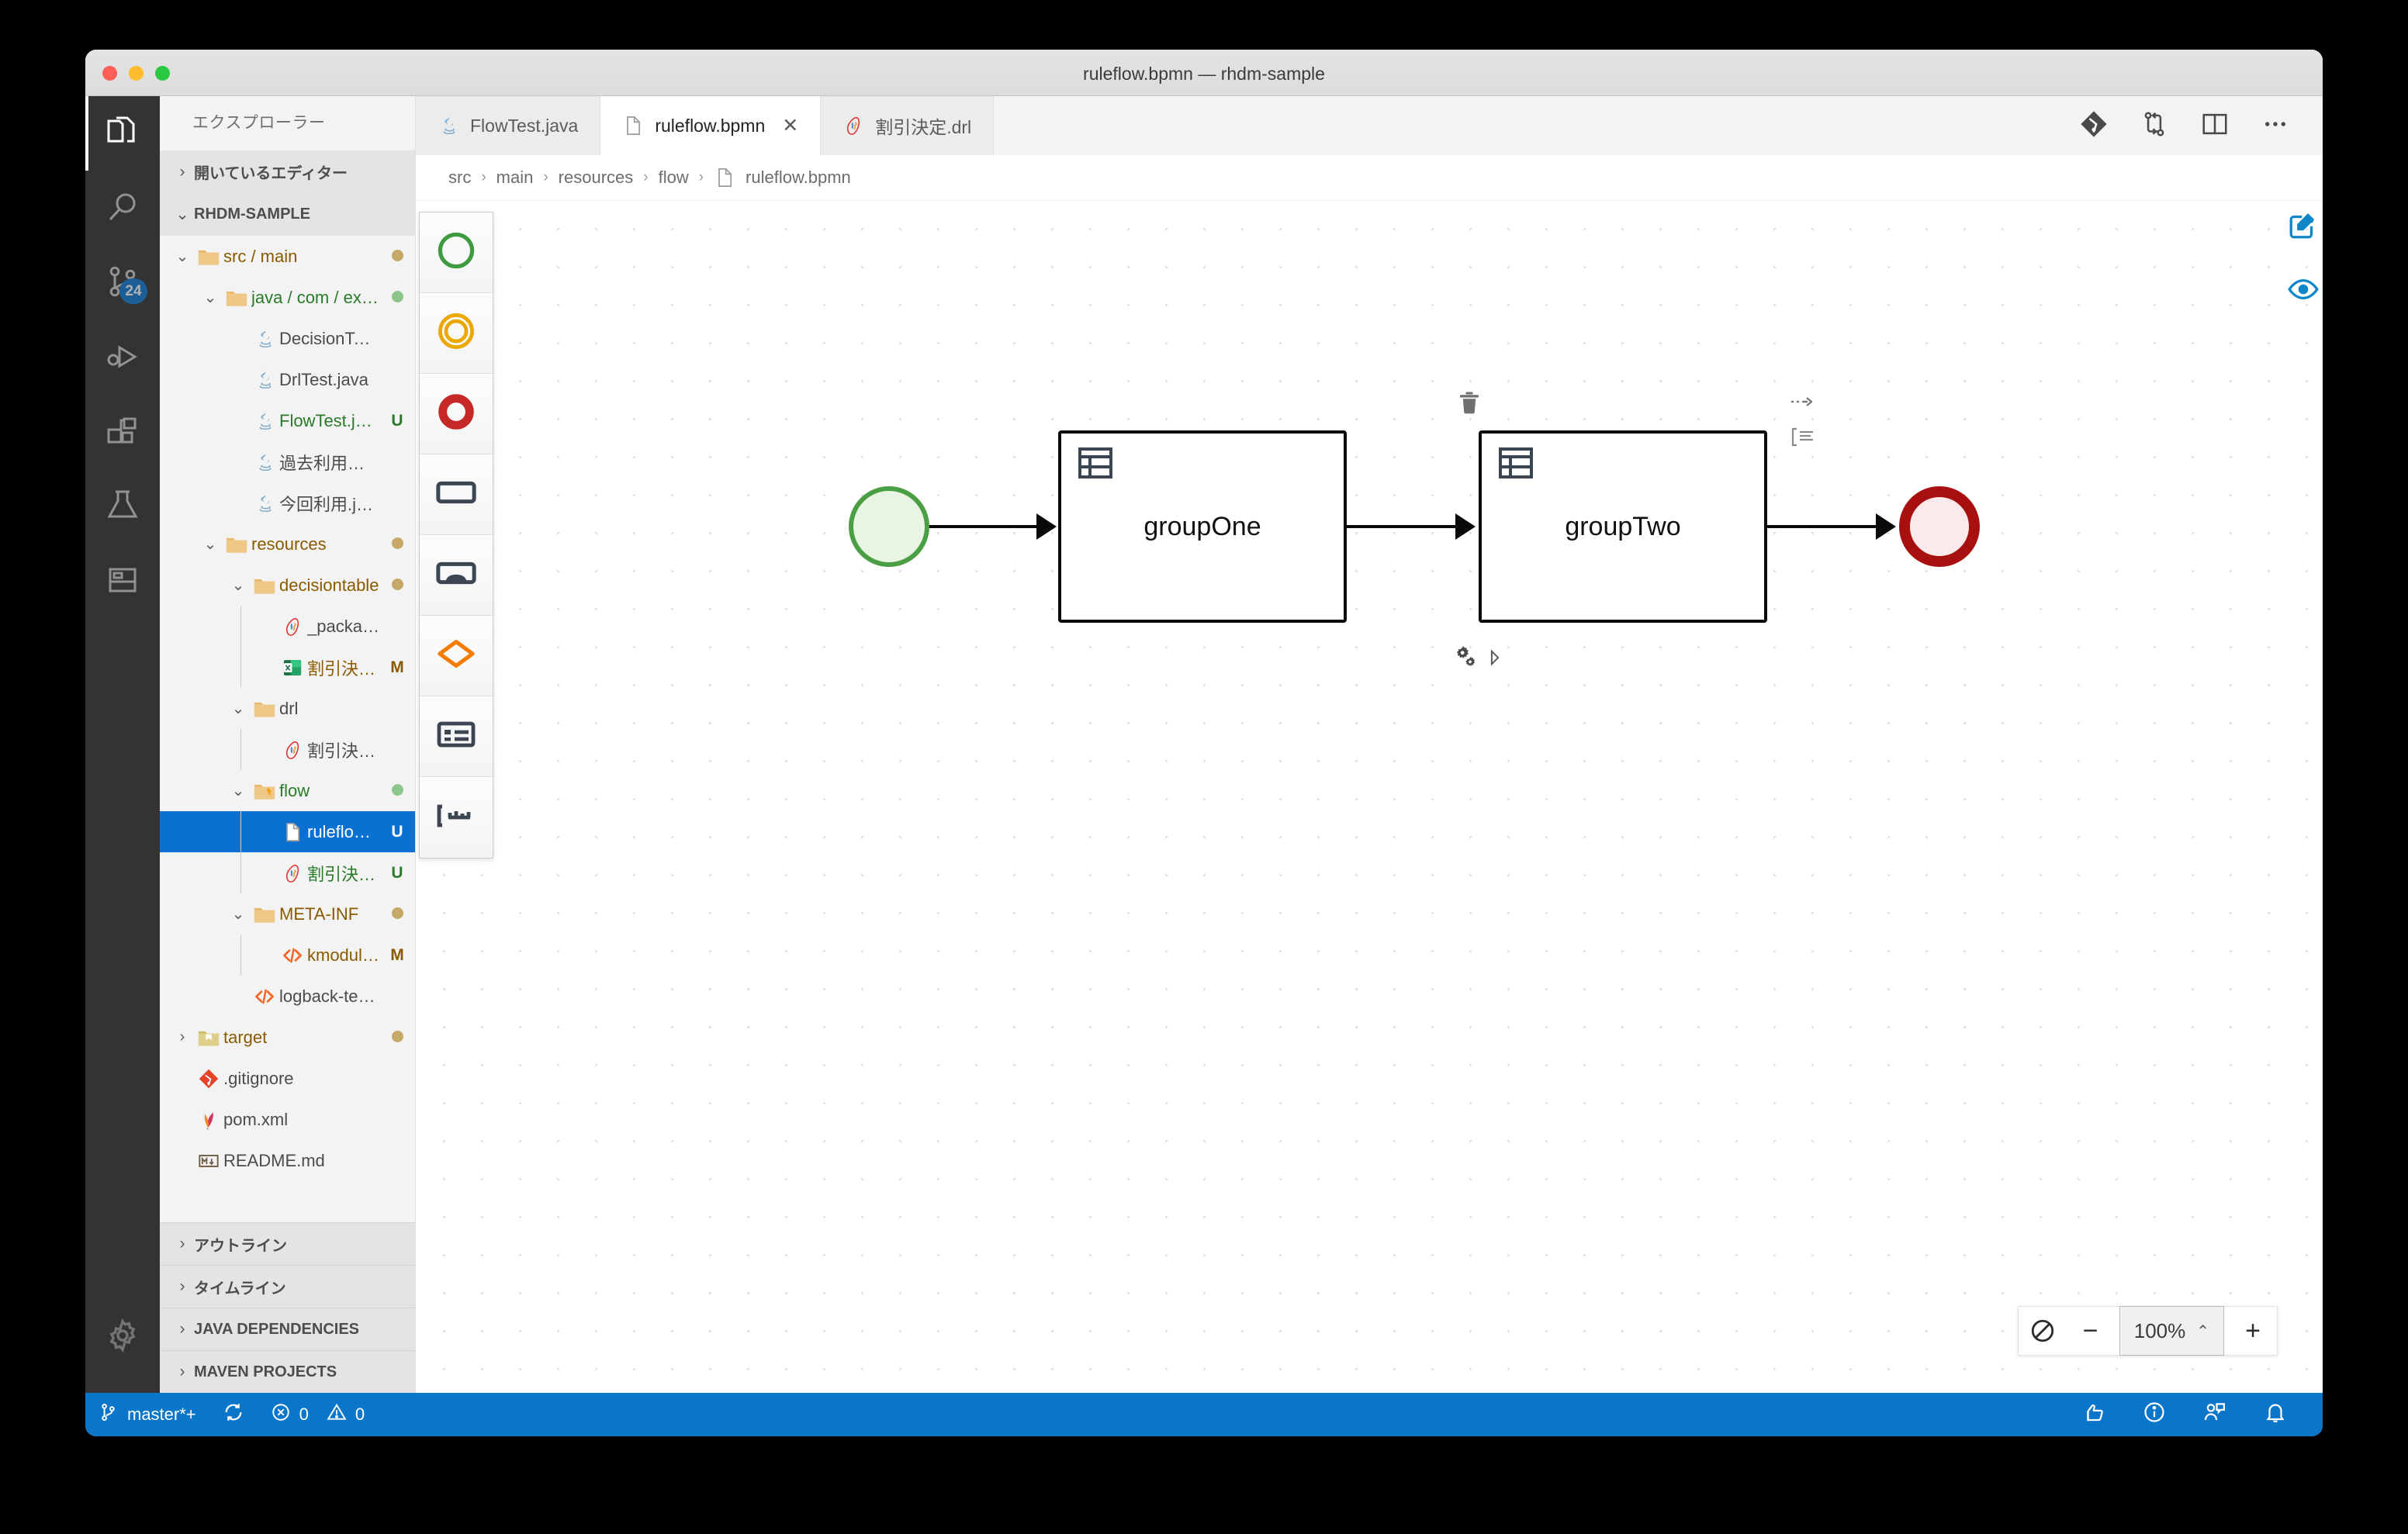 This screenshot has height=1534, width=2408. Describe the element at coordinates (2154, 126) in the screenshot. I see `compare-icon` at that location.